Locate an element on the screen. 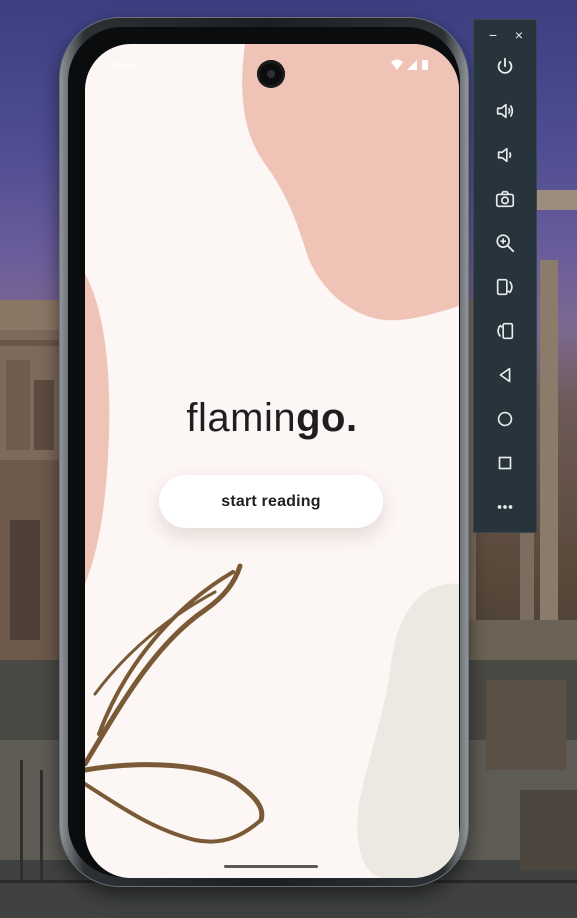 The width and height of the screenshot is (577, 918). volume-down-icon is located at coordinates (504, 155).